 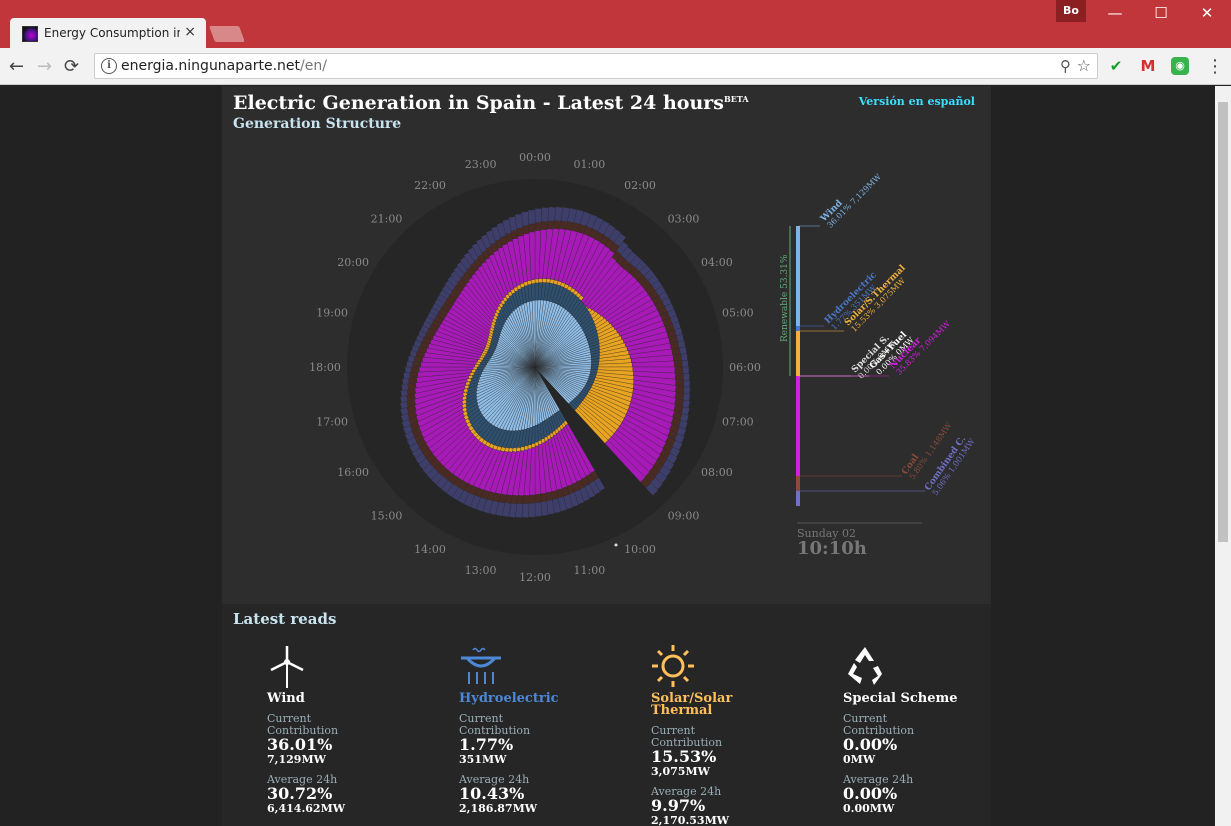 I want to click on checkmark-extension-icon: ✔, so click(x=1116, y=66).